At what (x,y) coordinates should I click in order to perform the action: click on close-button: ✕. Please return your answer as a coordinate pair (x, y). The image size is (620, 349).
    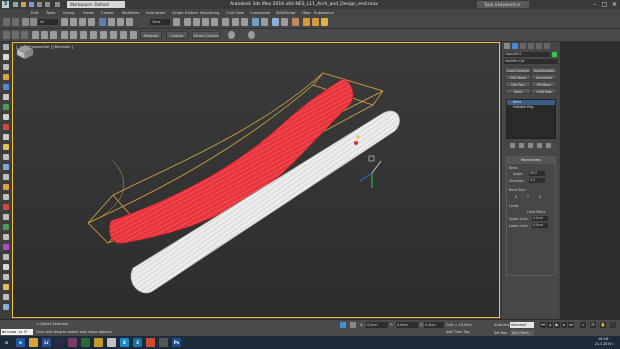
    Looking at the image, I should click on (614, 4).